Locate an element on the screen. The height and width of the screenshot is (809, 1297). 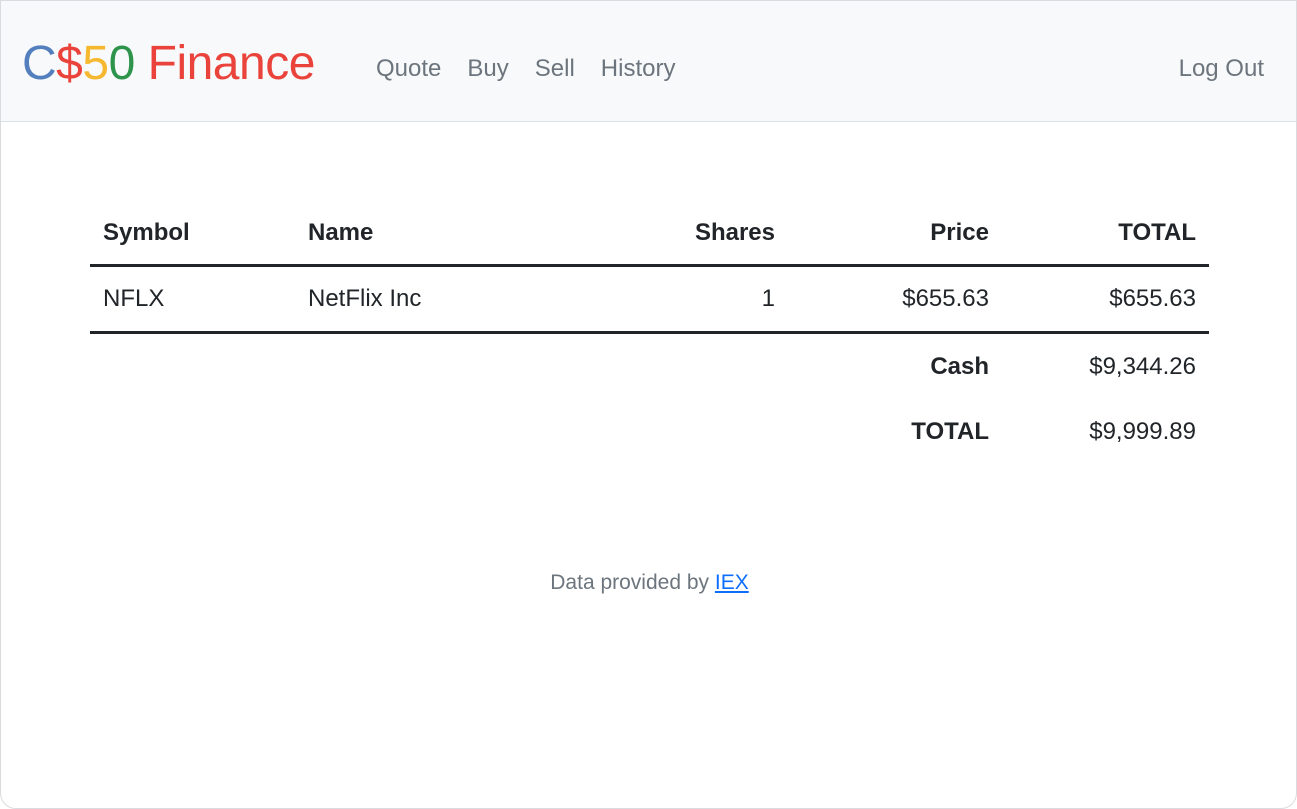
brand-letter-c: C is located at coordinates (39, 63).